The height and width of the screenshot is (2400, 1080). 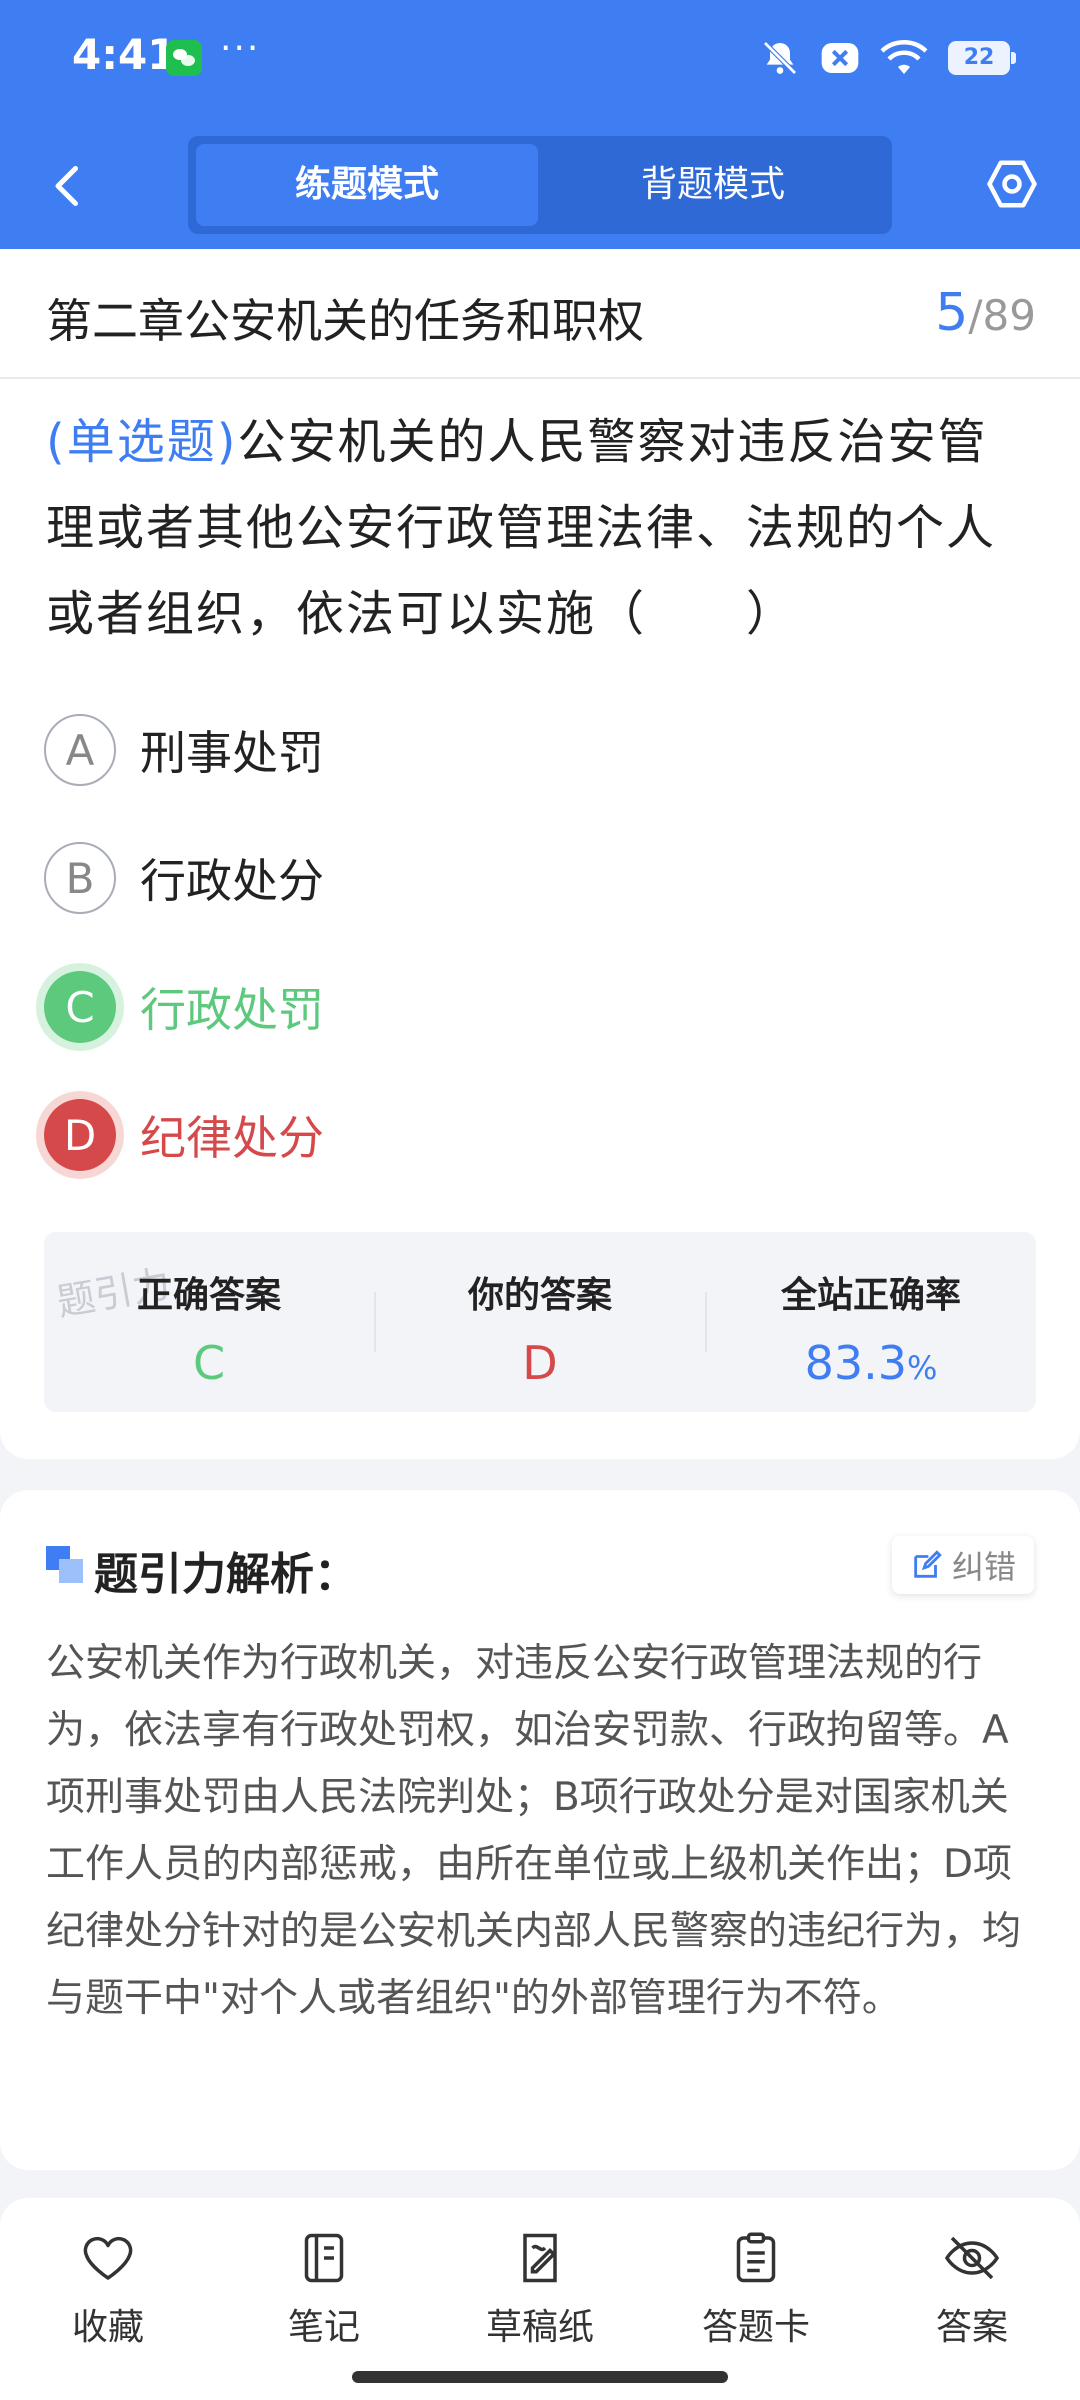 I want to click on your-answer: 你的答案 D, so click(x=540, y=1322).